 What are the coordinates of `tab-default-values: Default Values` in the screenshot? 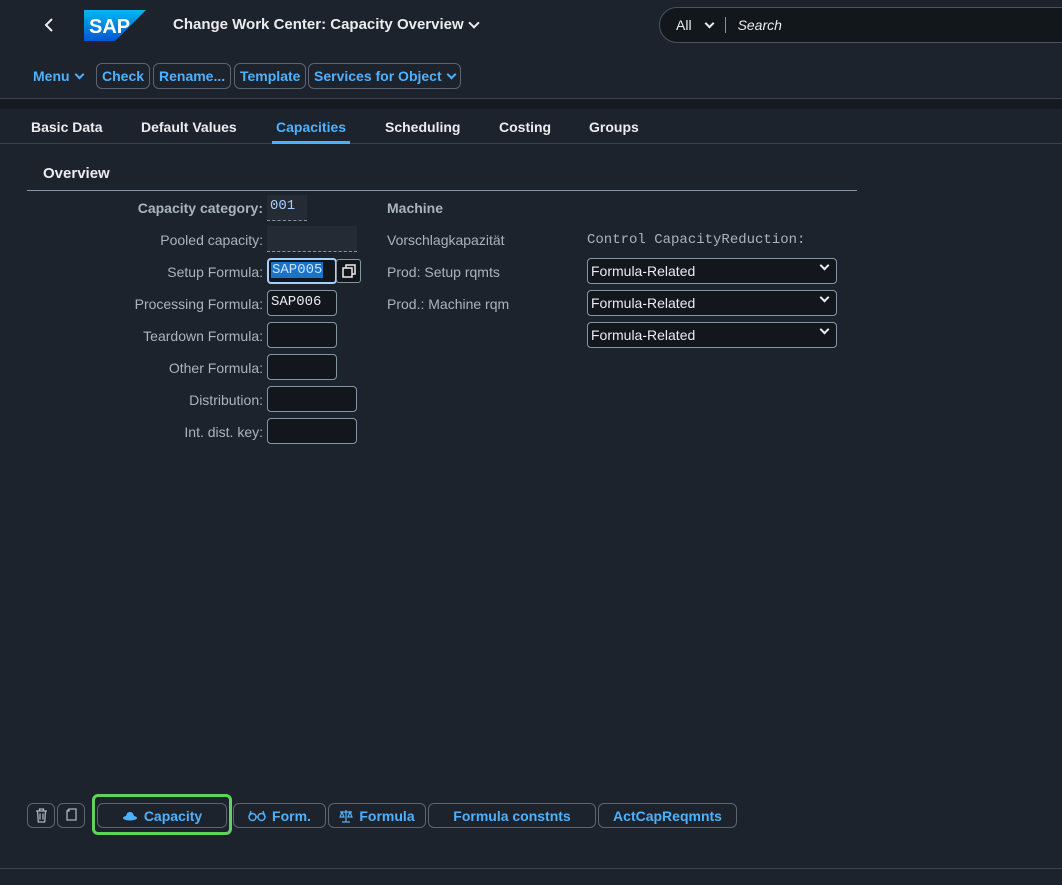 It's located at (189, 130).